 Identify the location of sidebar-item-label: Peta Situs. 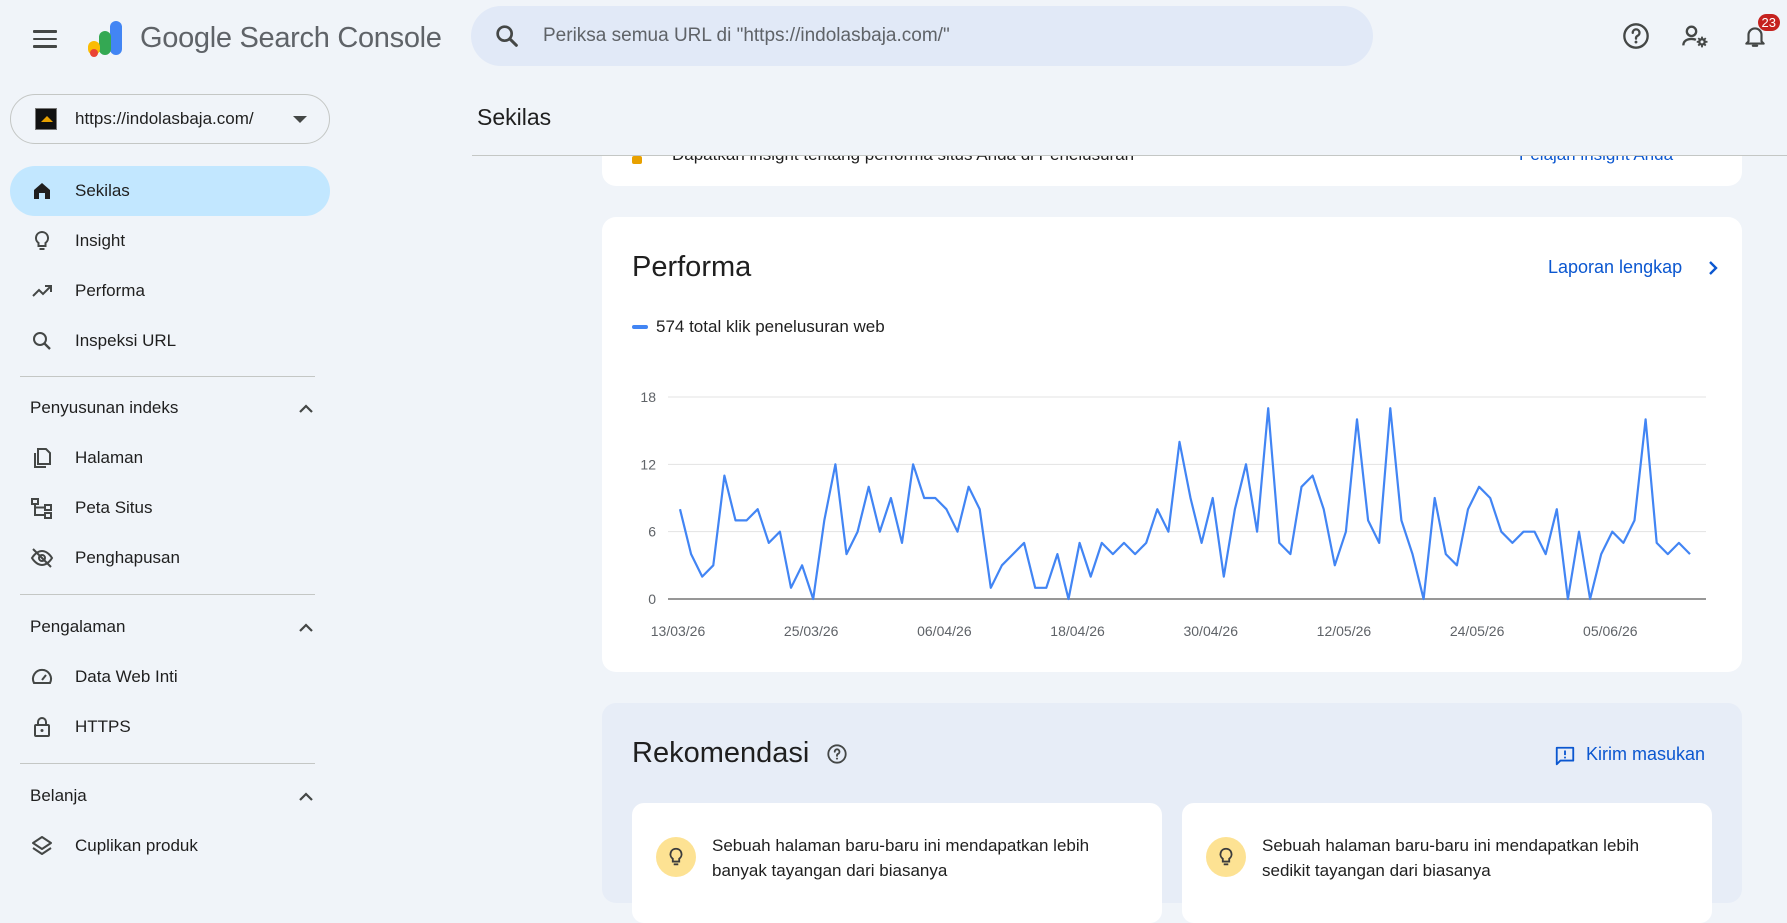
(114, 507).